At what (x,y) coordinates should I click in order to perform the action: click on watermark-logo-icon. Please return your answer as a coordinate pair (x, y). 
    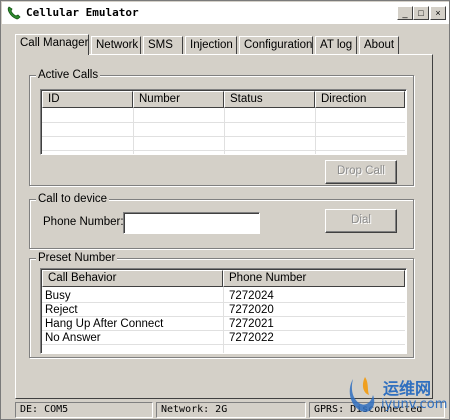
    Looking at the image, I should click on (362, 394).